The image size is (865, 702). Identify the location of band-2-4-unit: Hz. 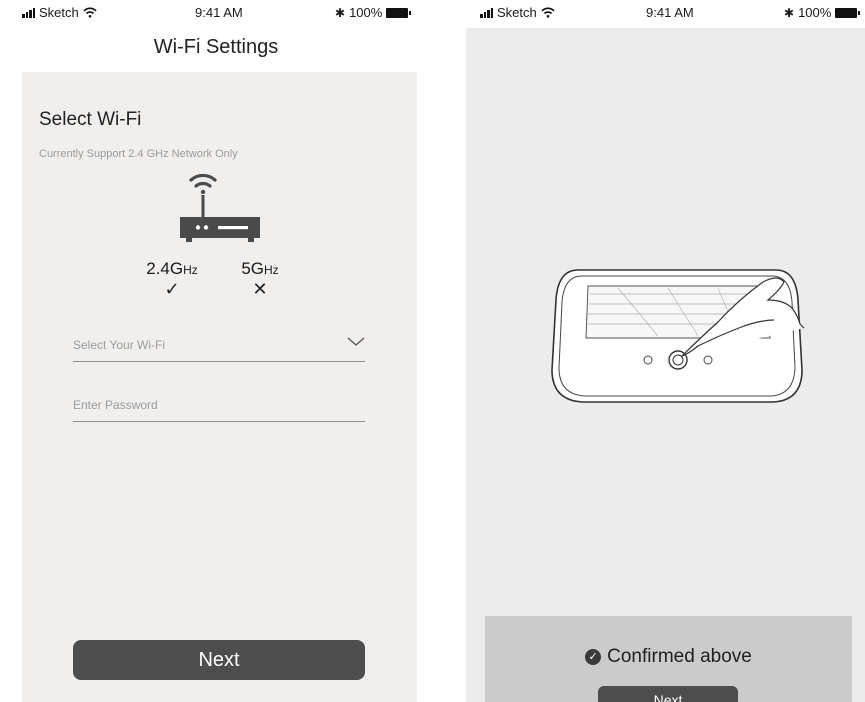
(190, 270).